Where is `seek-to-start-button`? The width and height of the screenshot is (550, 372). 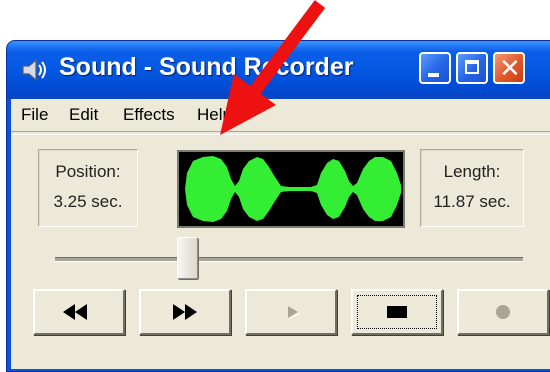 seek-to-start-button is located at coordinates (79, 312).